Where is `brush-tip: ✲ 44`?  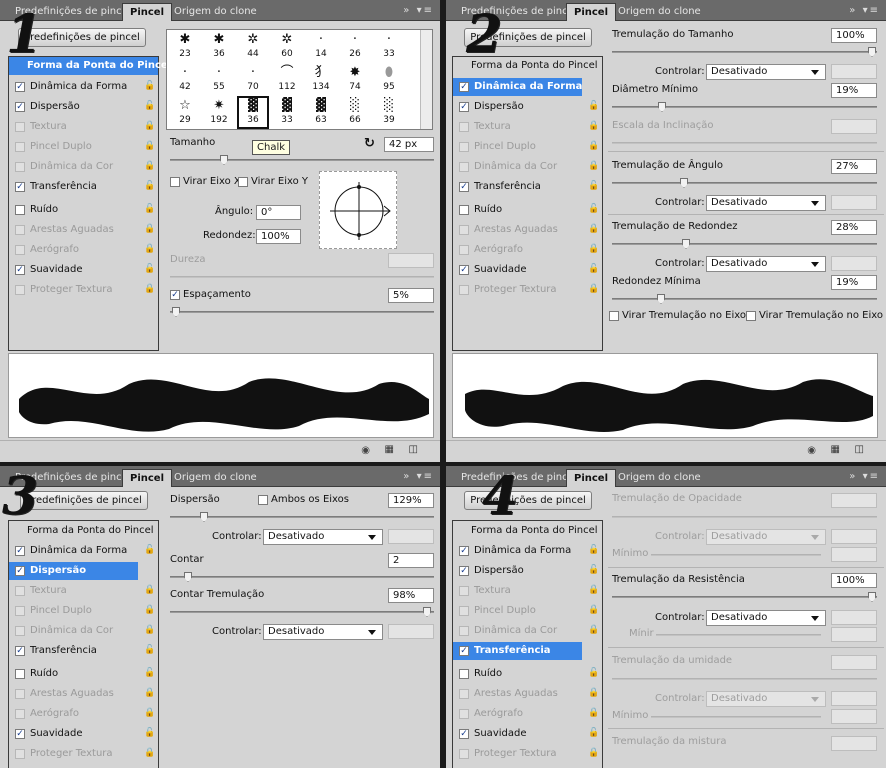
brush-tip: ✲ 44 is located at coordinates (253, 46).